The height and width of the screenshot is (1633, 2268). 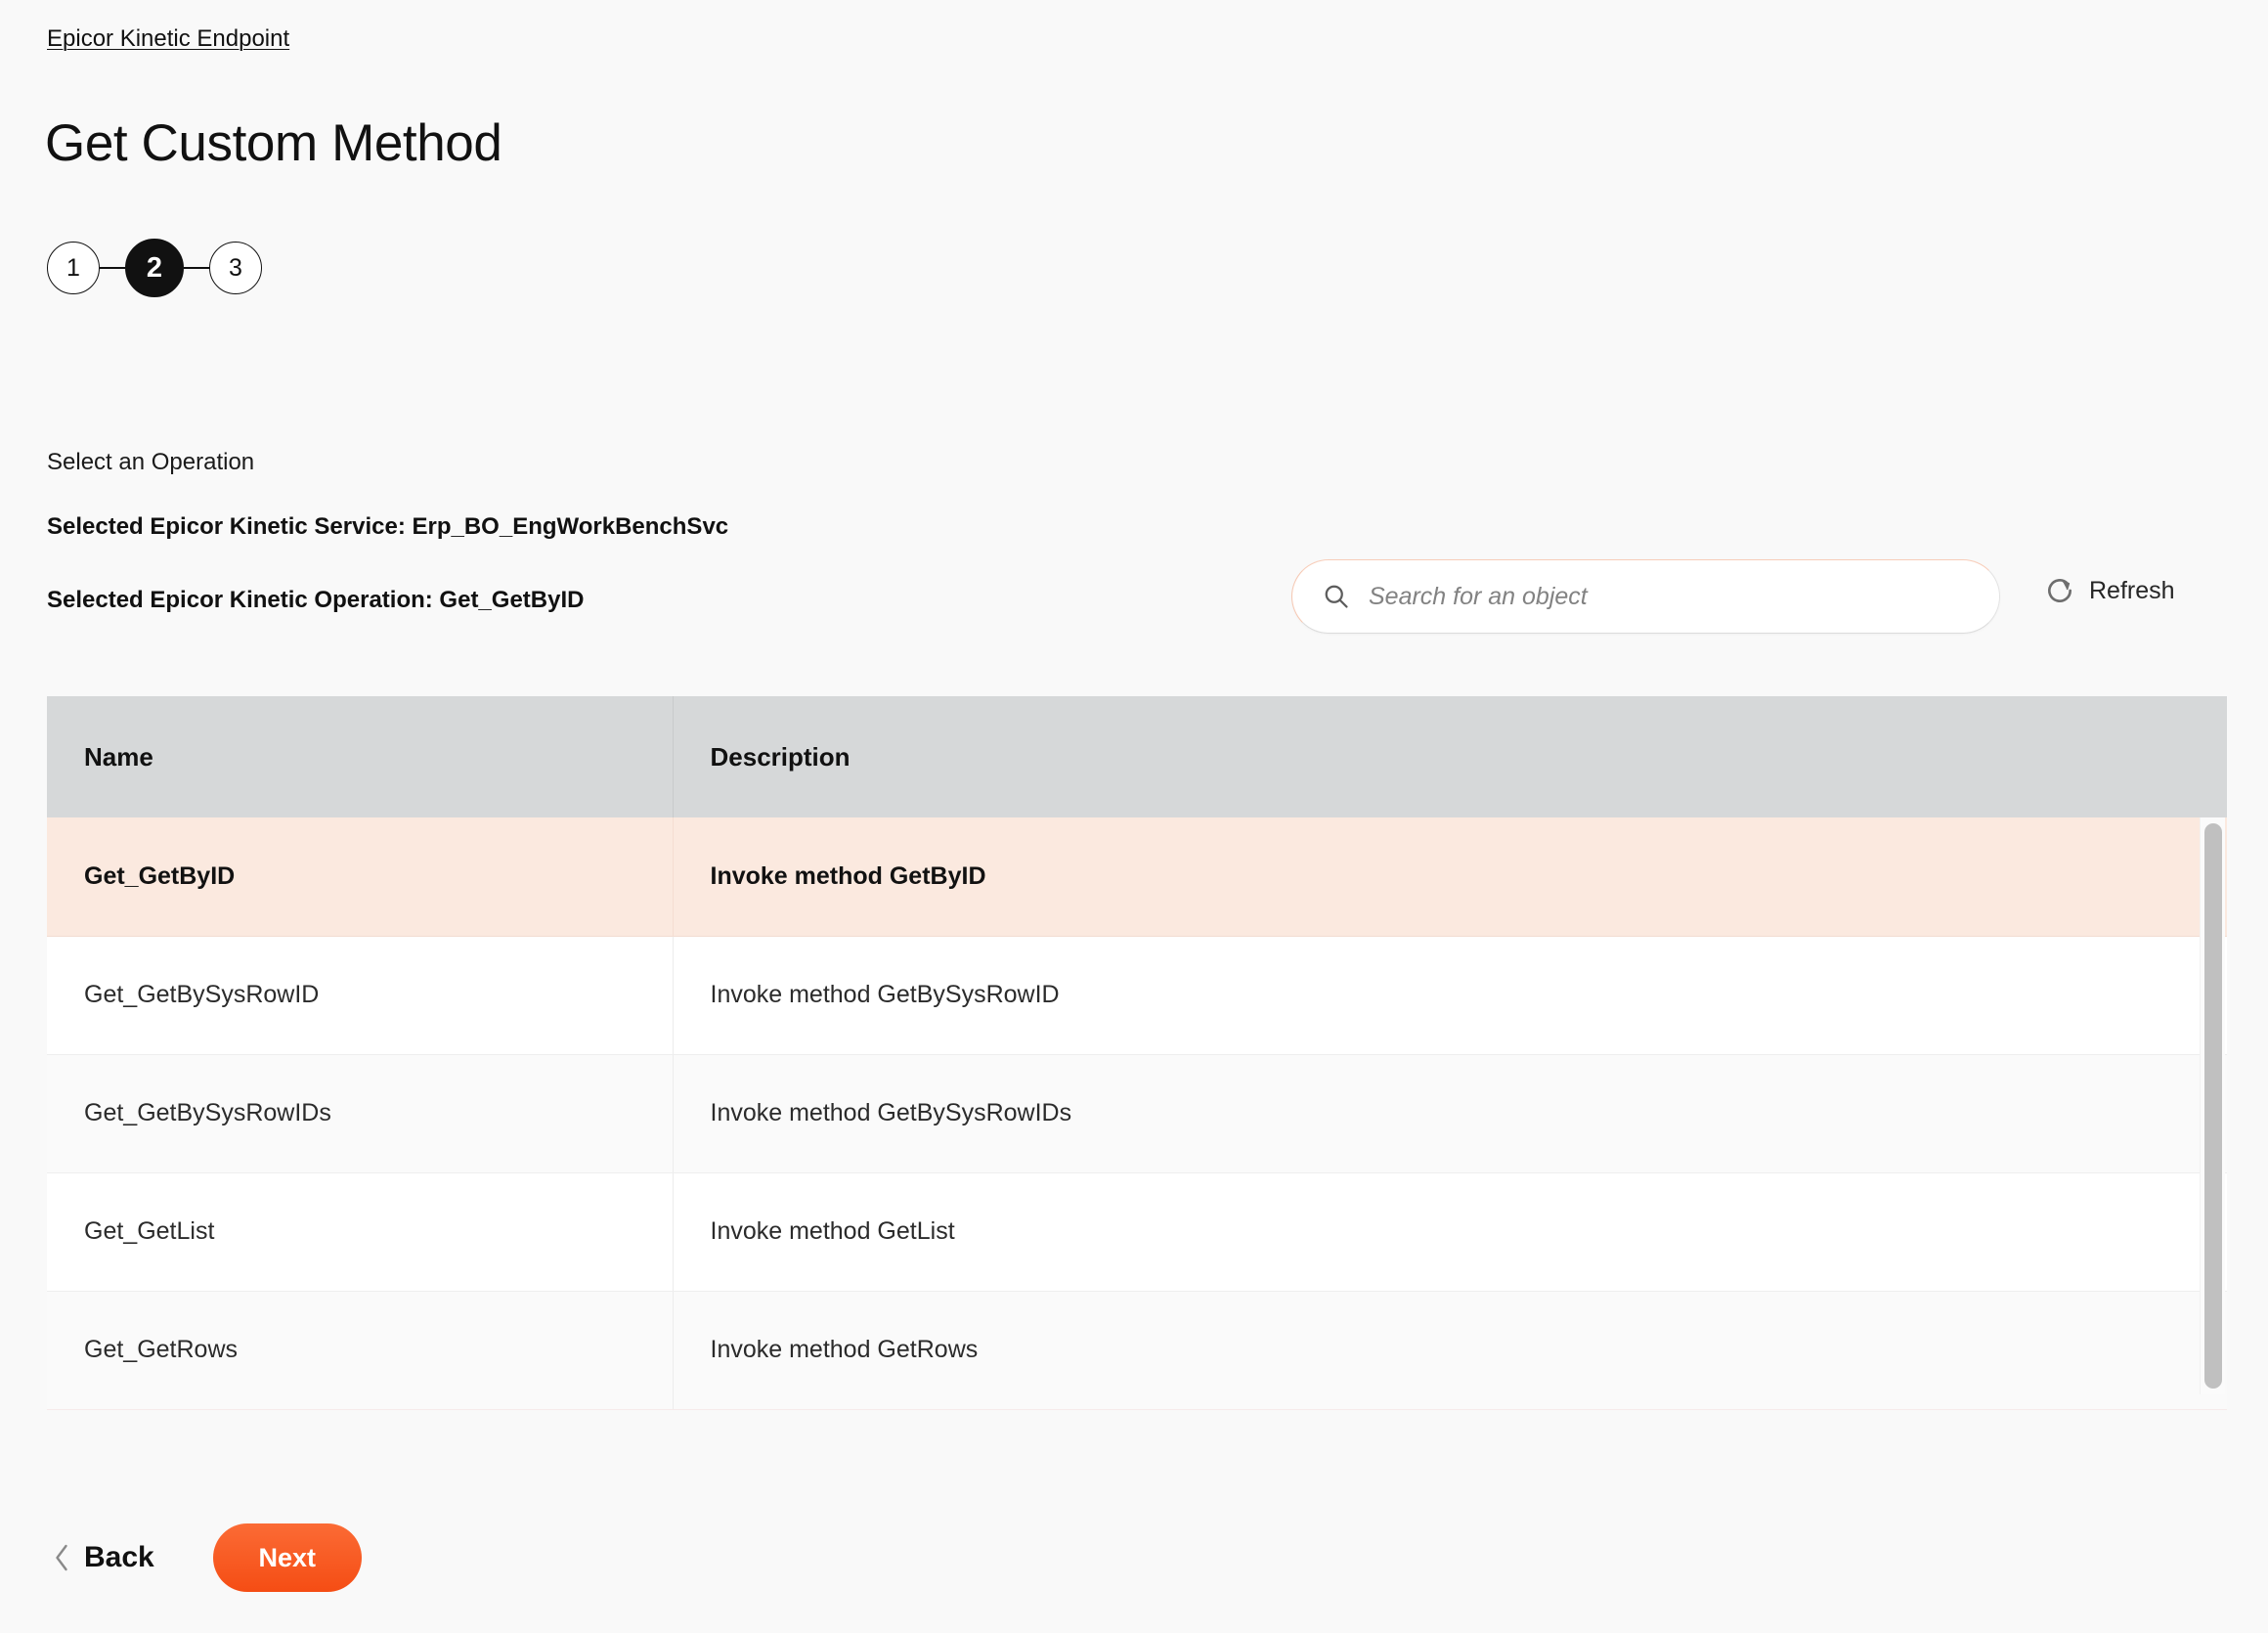 What do you see at coordinates (119, 1557) in the screenshot?
I see `back-label: Back` at bounding box center [119, 1557].